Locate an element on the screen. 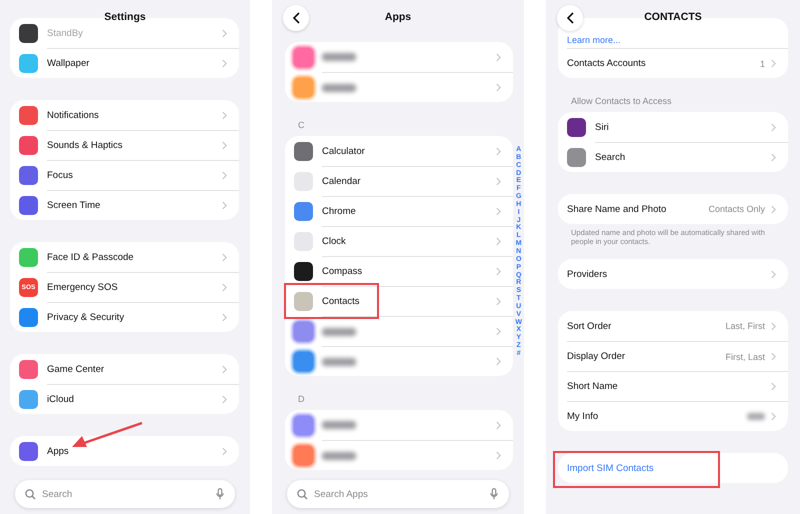  settings-row: Calendar is located at coordinates (399, 181).